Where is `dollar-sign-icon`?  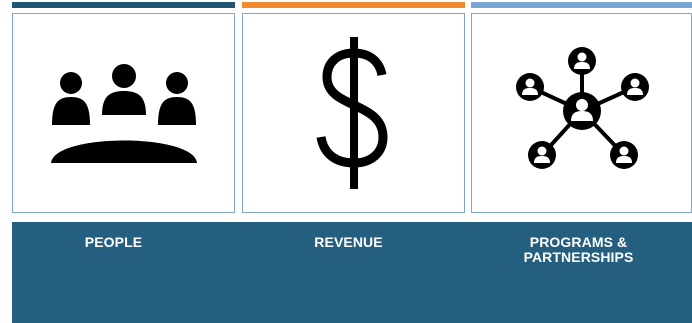
dollar-sign-icon is located at coordinates (352, 113).